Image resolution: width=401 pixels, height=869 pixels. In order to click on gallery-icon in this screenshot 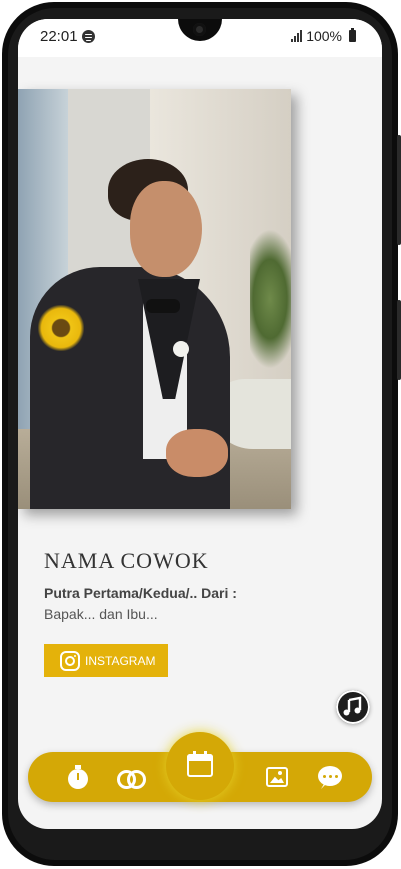, I will do `click(277, 777)`.